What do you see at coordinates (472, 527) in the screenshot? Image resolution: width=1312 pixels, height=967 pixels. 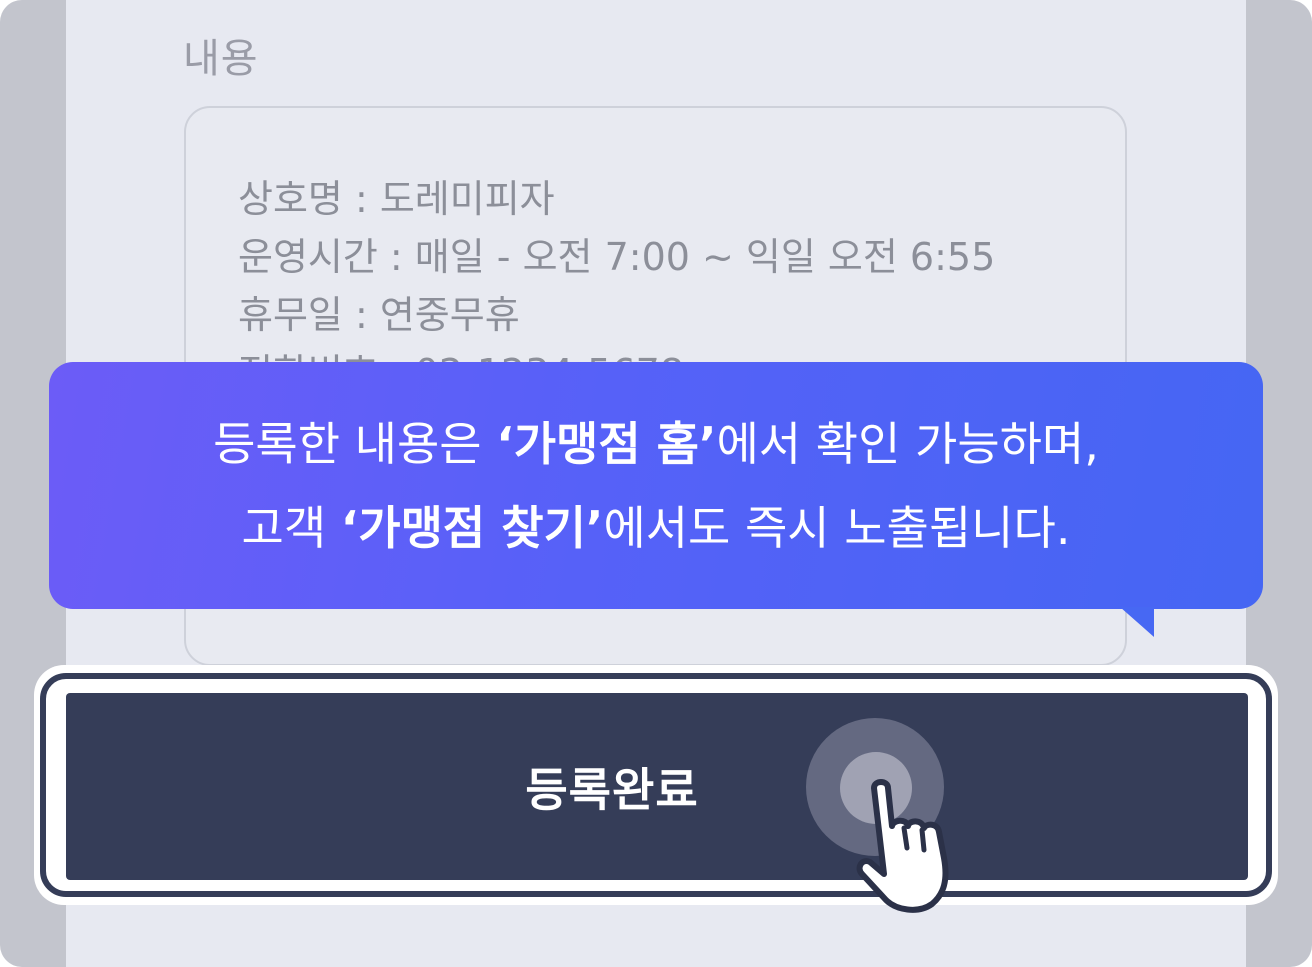 I see `tooltip-line-2-highlight: ‘가맹점 찾기’` at bounding box center [472, 527].